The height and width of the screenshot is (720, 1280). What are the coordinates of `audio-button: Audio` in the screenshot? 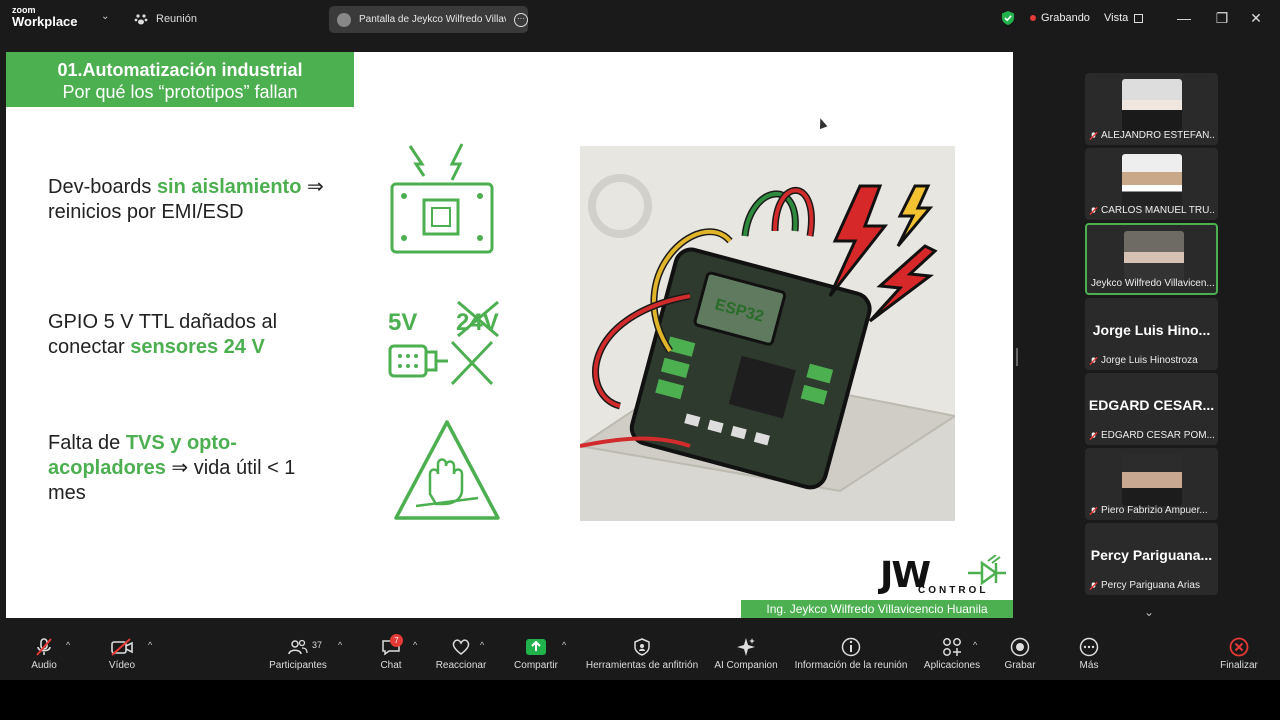 It's located at (44, 653).